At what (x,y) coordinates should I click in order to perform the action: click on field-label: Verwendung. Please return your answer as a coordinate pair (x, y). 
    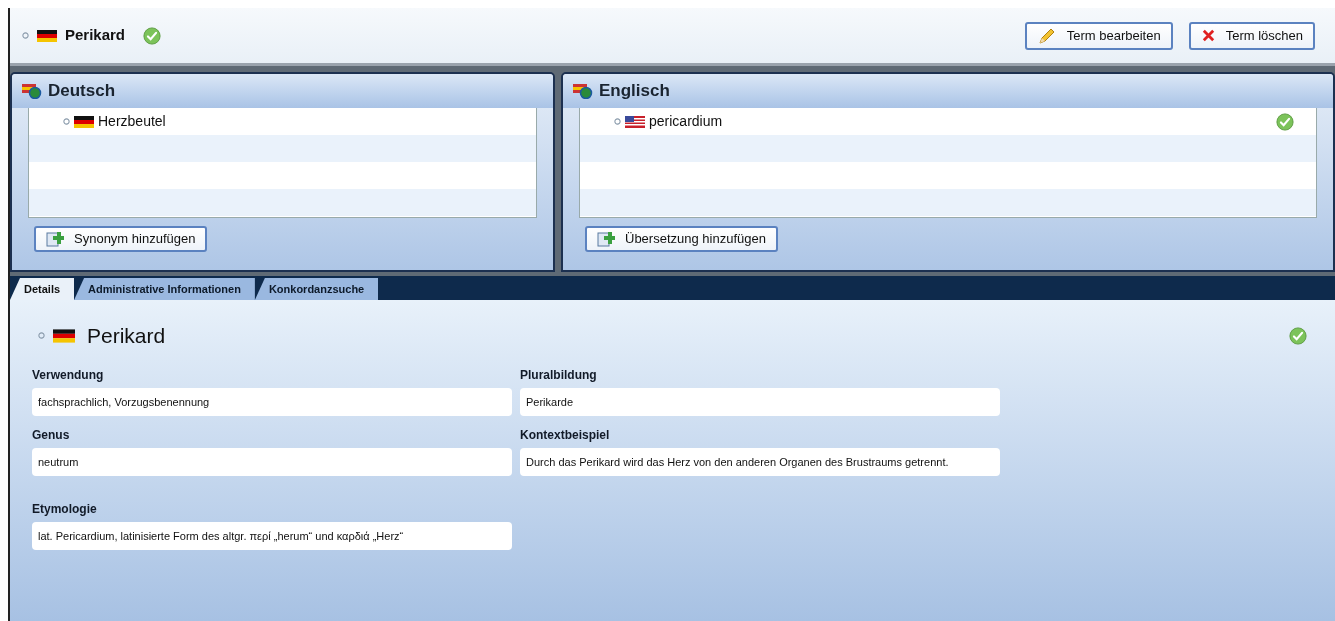
    Looking at the image, I should click on (68, 375).